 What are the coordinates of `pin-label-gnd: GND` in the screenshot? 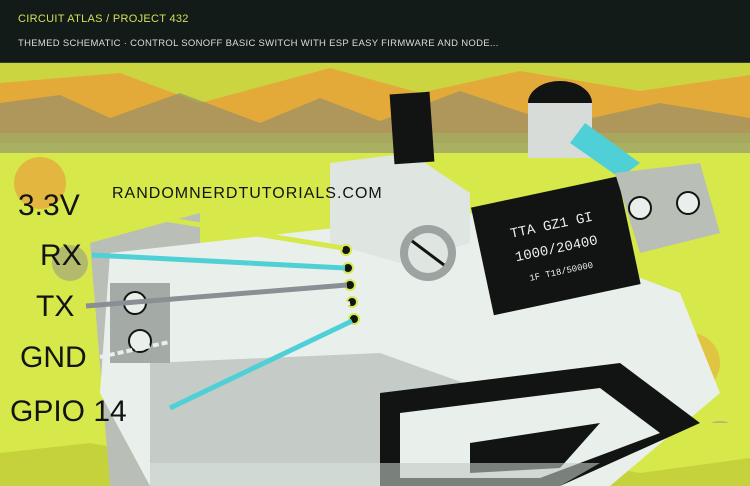 It's located at (53, 357).